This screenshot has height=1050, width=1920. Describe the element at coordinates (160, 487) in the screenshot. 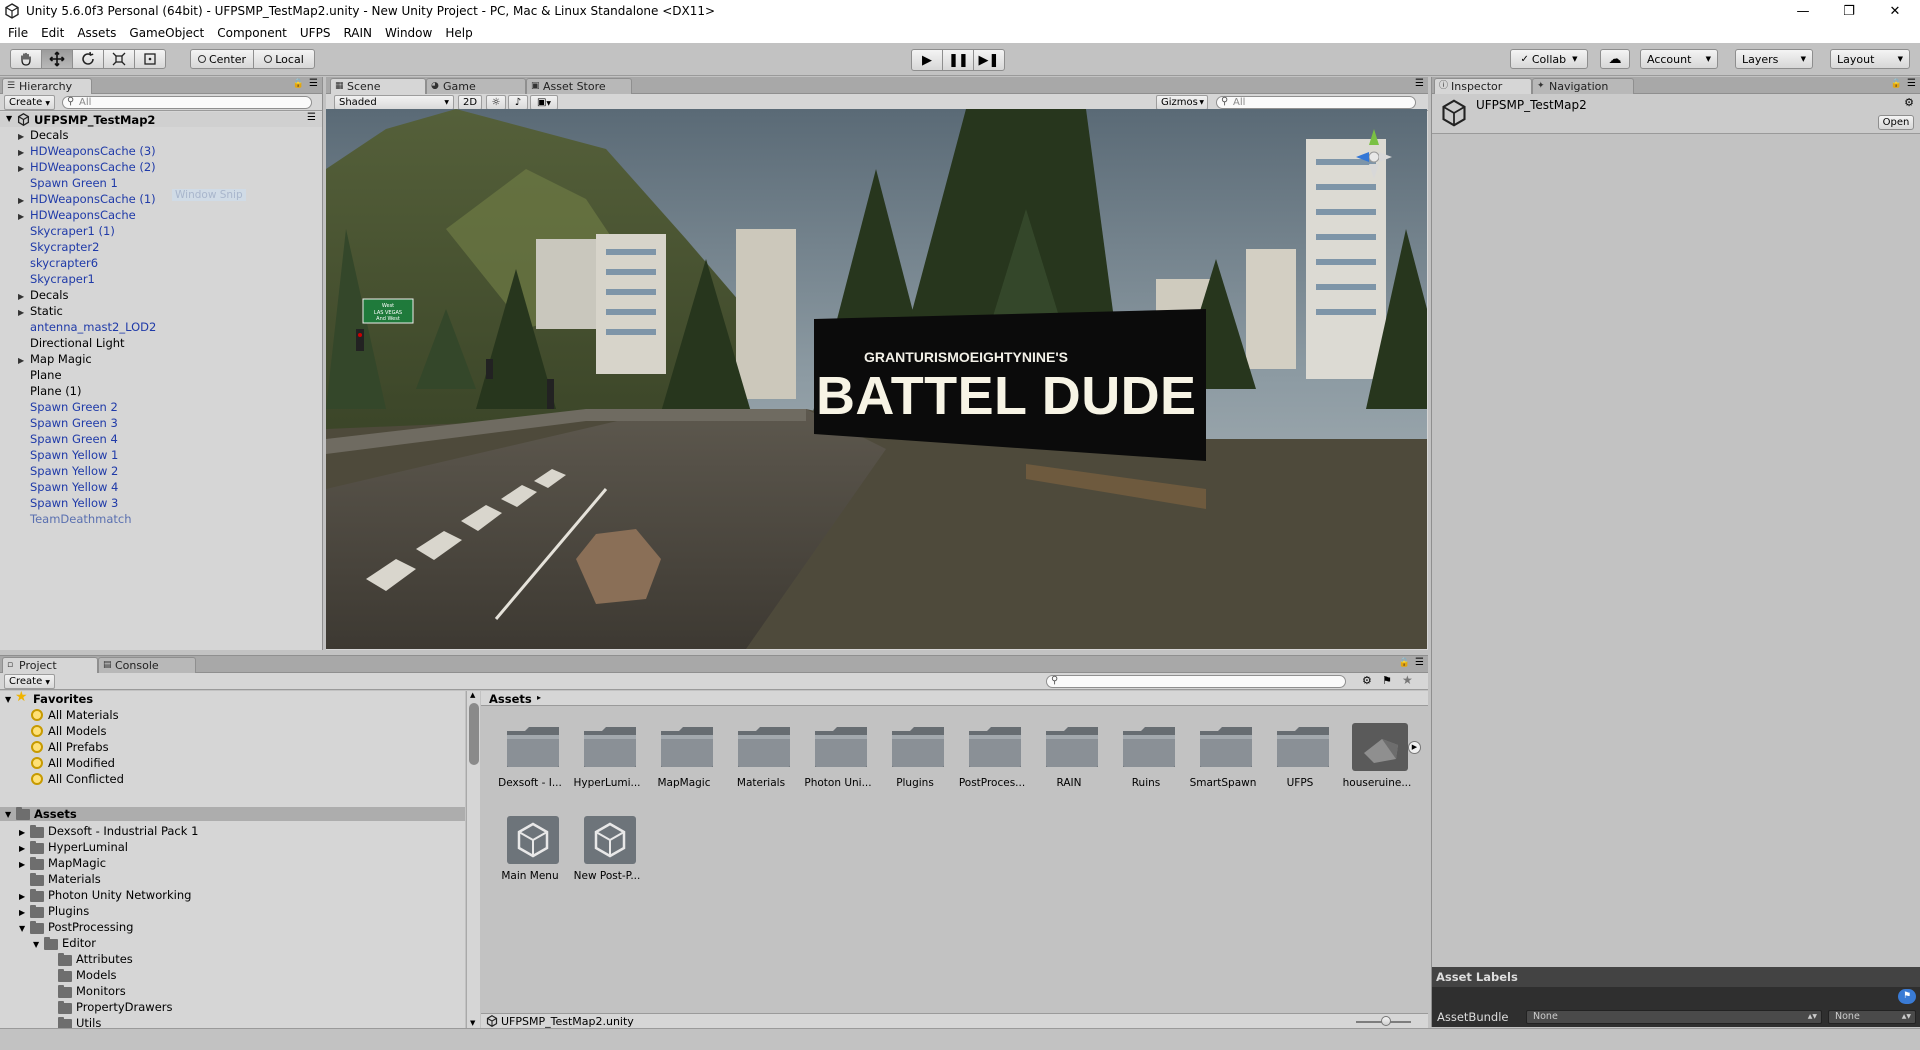

I see `hierarchy-item: Spawn Yellow 4` at that location.